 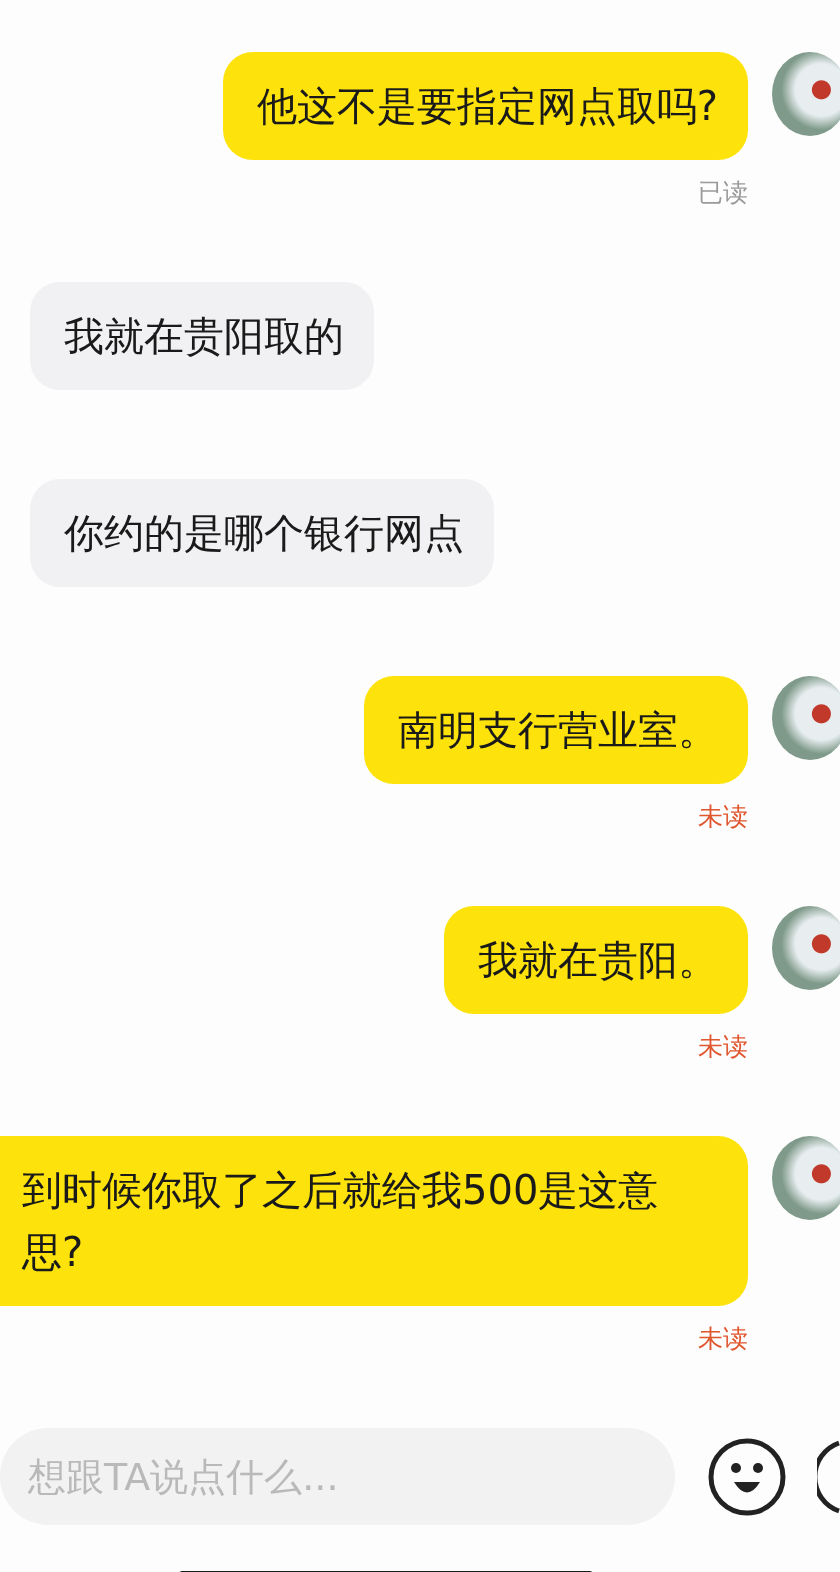 I want to click on message-bubble: 我就在贵阳取的, so click(x=202, y=336).